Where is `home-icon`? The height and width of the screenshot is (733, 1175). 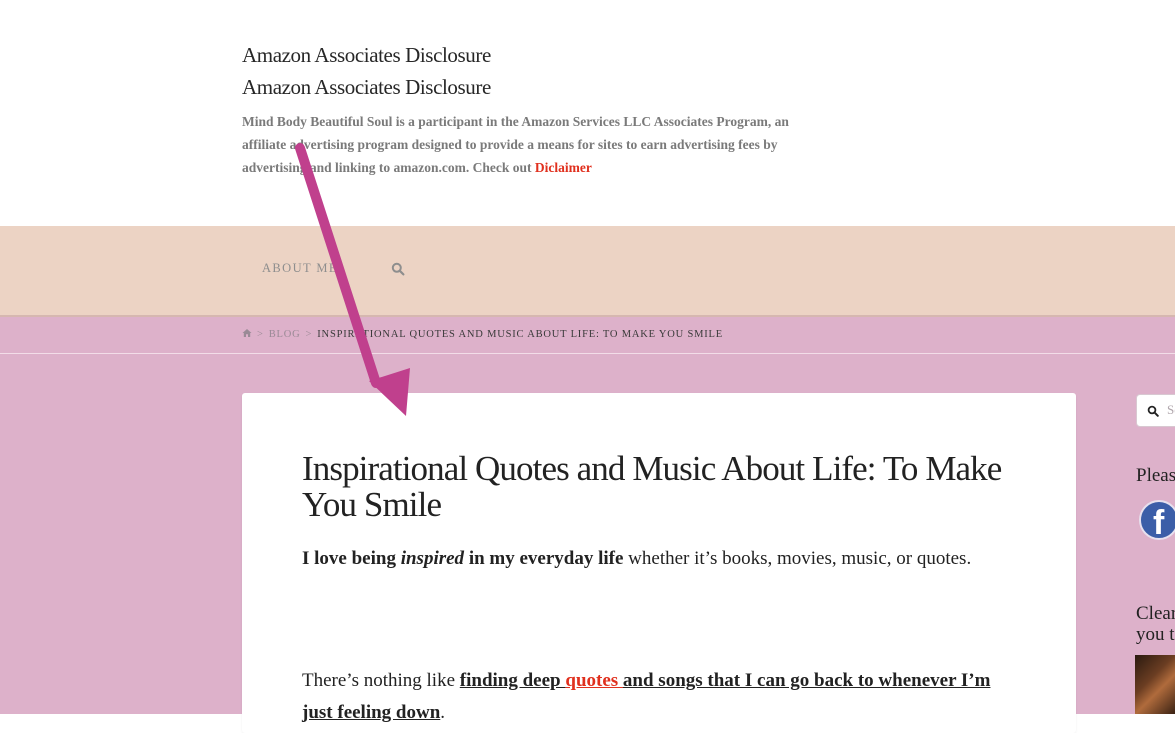 home-icon is located at coordinates (247, 333).